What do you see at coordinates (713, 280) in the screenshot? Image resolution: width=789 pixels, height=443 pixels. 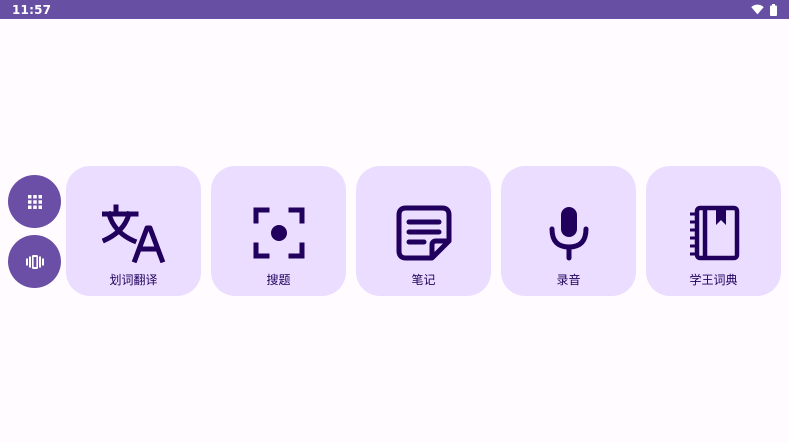 I see `tile-dictionary-label: 学王词典` at bounding box center [713, 280].